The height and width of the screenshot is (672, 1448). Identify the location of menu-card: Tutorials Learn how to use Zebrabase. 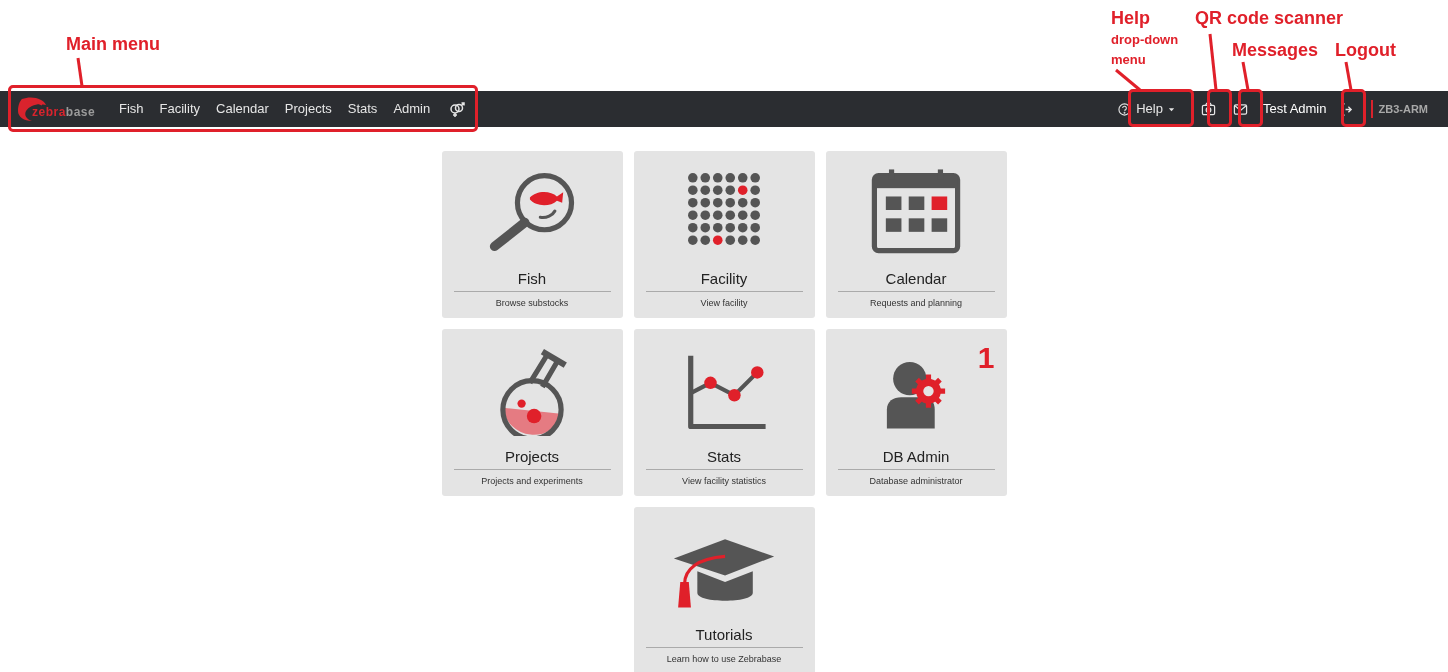
(724, 589).